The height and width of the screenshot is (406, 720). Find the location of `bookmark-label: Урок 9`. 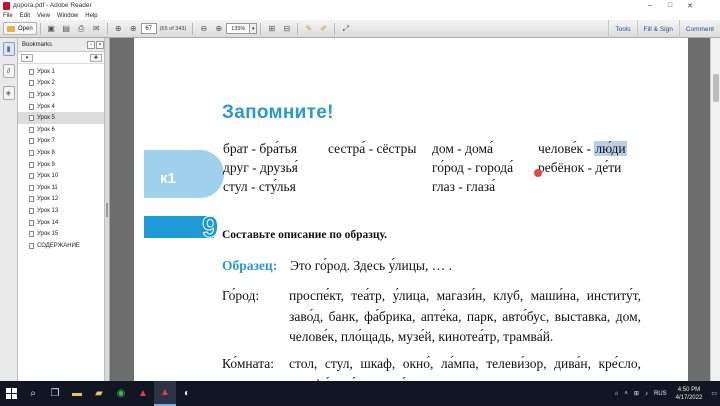

bookmark-label: Урок 9 is located at coordinates (46, 164).